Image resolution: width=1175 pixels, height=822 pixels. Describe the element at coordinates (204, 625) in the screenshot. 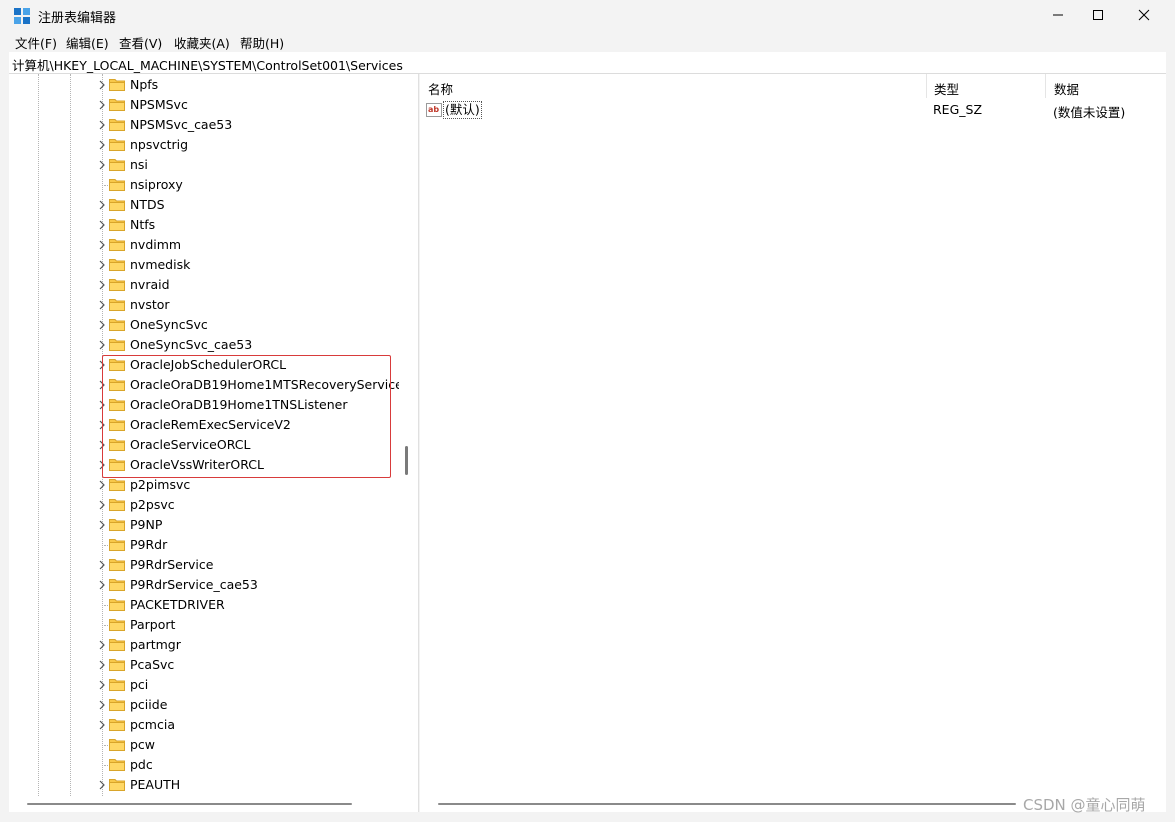

I see `tree-item: Parport` at that location.